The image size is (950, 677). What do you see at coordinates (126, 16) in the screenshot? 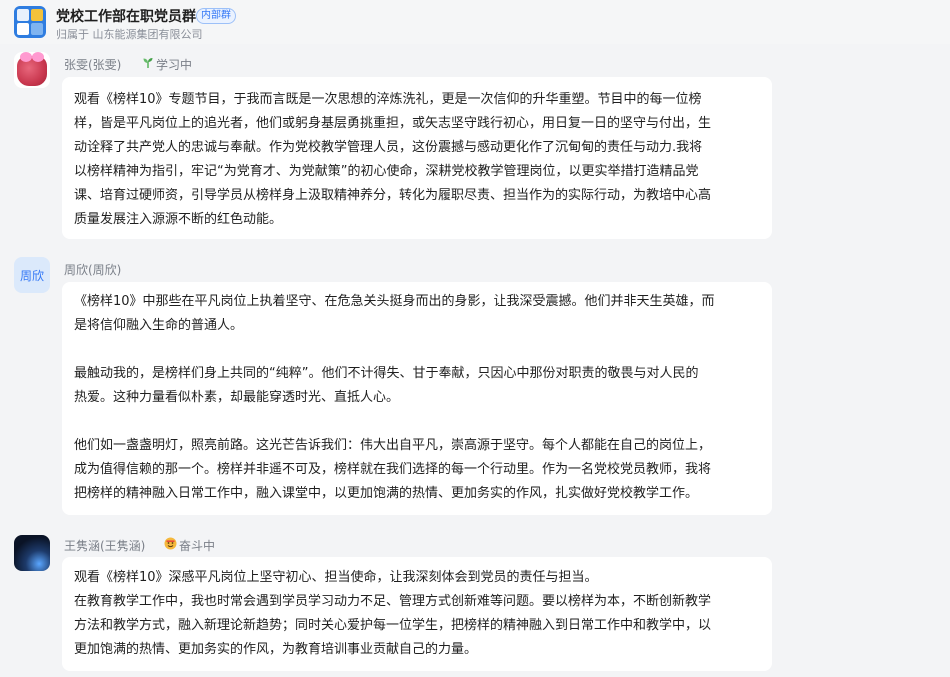
I see `group-name: 党校工作部在职党员群` at bounding box center [126, 16].